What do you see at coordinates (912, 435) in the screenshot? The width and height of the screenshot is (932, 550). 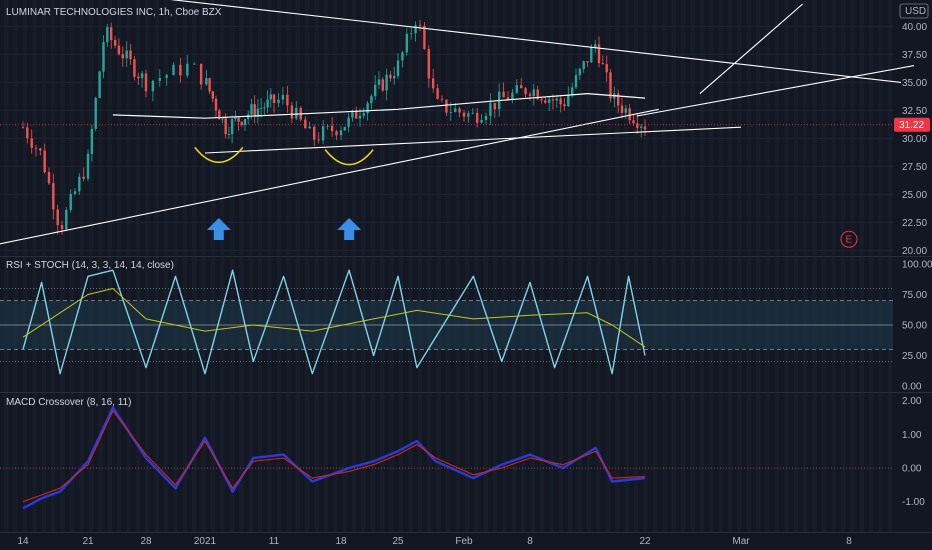 I see `macd-tick-label: 1.00` at bounding box center [912, 435].